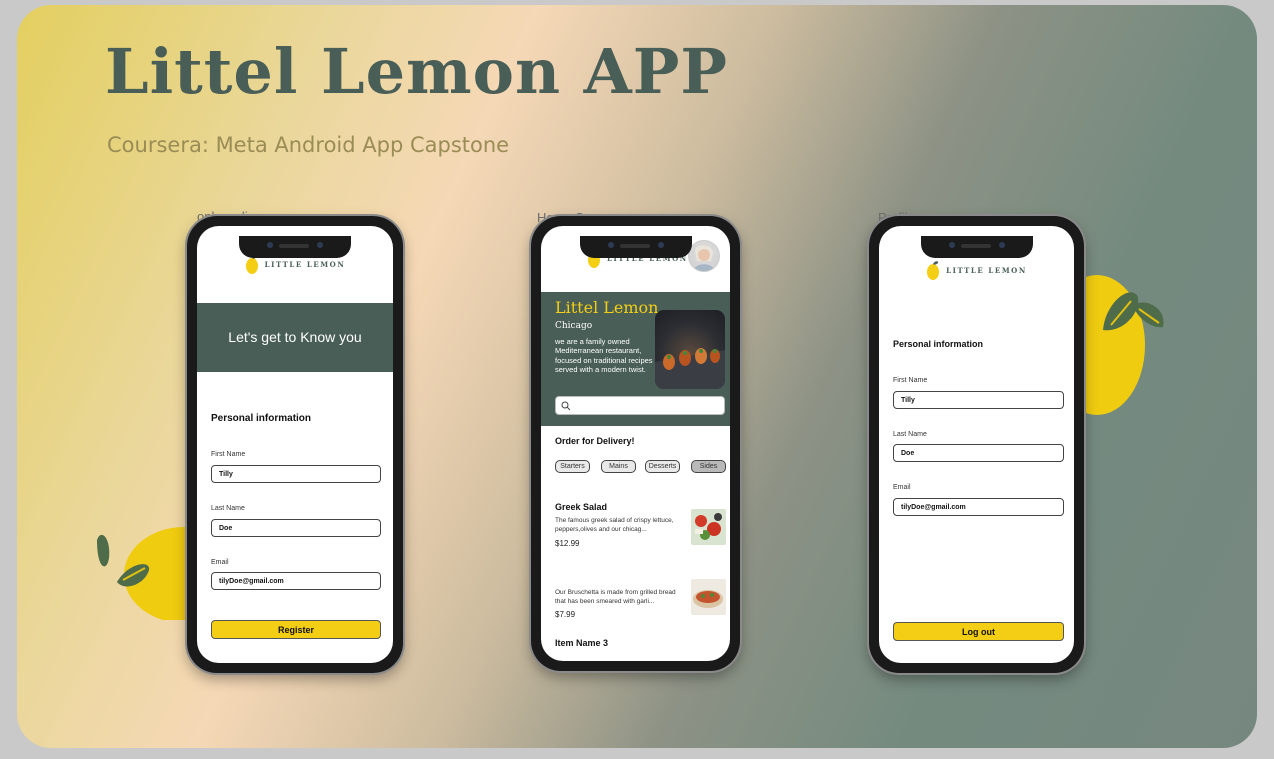  What do you see at coordinates (662, 466) in the screenshot?
I see `chip-desserts: Desserts` at bounding box center [662, 466].